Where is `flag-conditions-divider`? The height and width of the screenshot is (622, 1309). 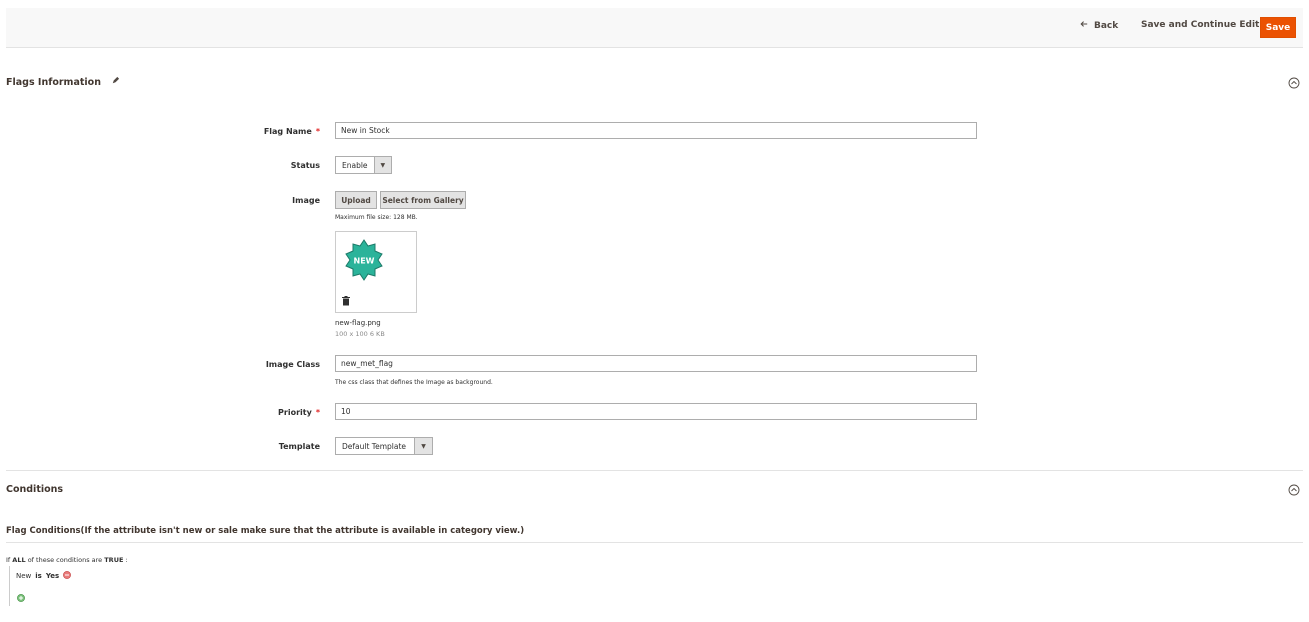
flag-conditions-divider is located at coordinates (654, 542).